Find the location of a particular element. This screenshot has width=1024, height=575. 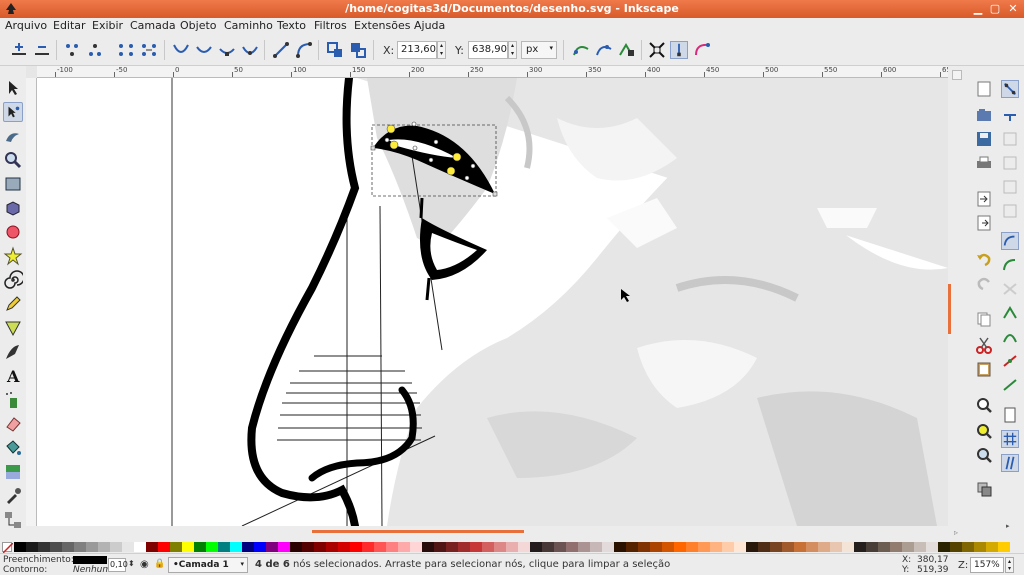

paste-icon is located at coordinates (984, 369).